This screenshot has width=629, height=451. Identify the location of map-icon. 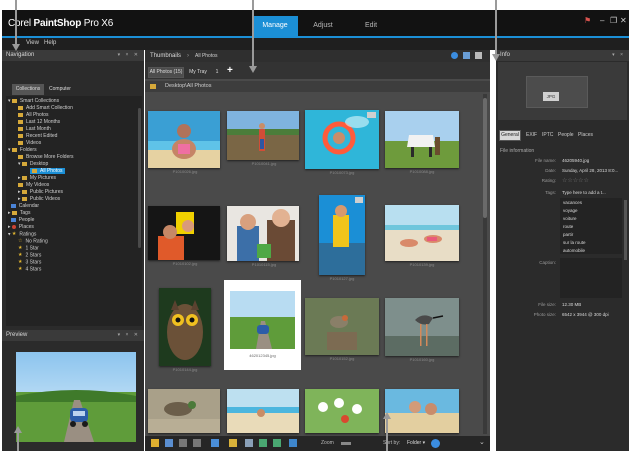
(293, 443).